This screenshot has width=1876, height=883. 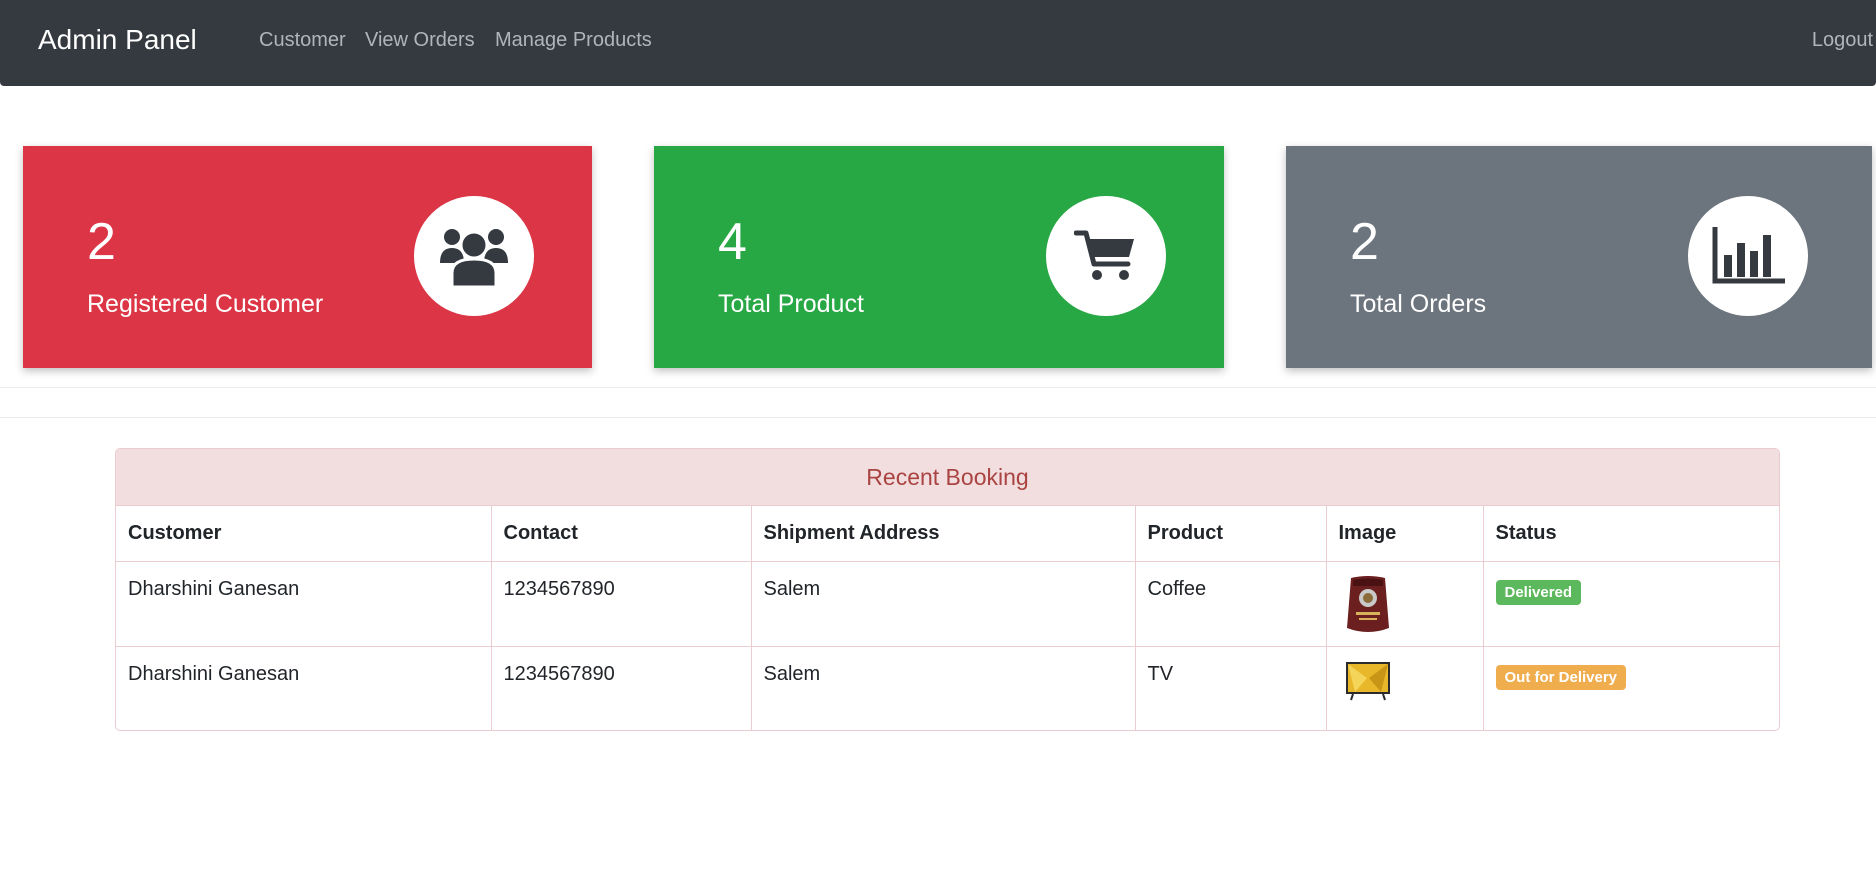 What do you see at coordinates (304, 534) in the screenshot?
I see `col-header-customer: Customer` at bounding box center [304, 534].